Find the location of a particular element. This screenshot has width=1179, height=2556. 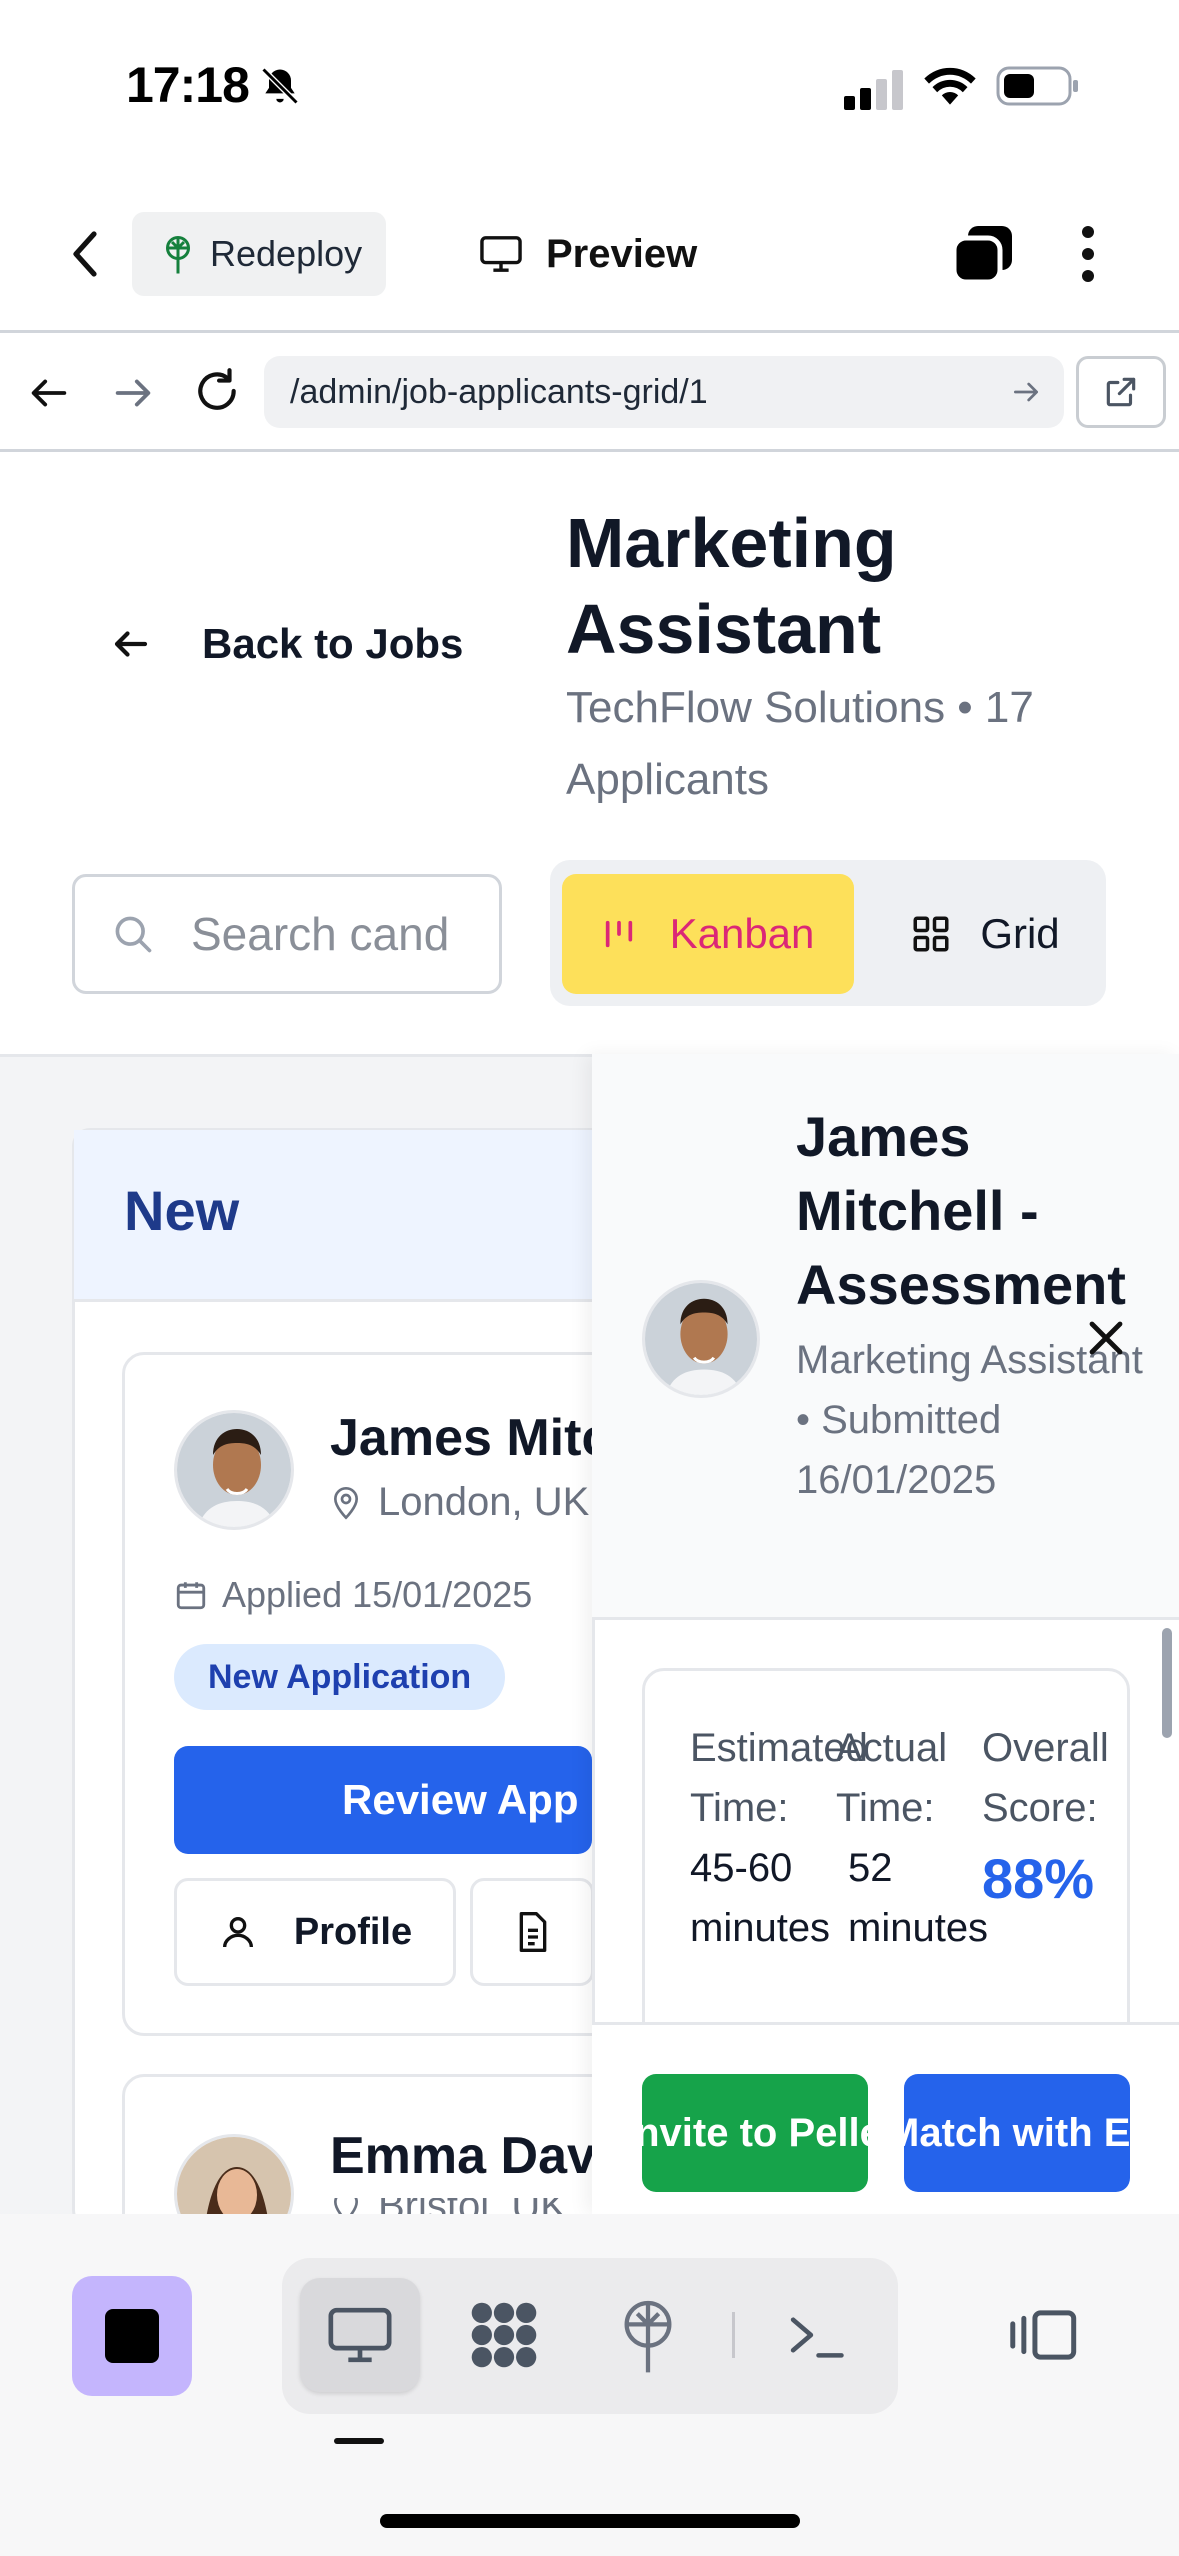

calendar-icon is located at coordinates (191, 1595).